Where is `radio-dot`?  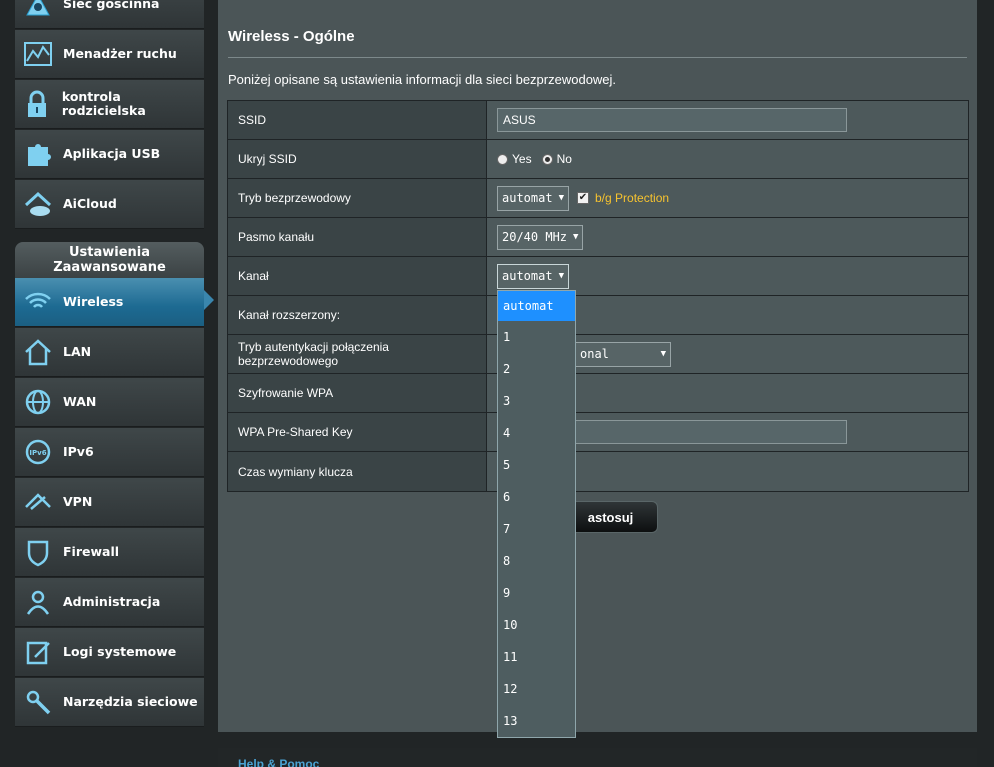 radio-dot is located at coordinates (502, 159).